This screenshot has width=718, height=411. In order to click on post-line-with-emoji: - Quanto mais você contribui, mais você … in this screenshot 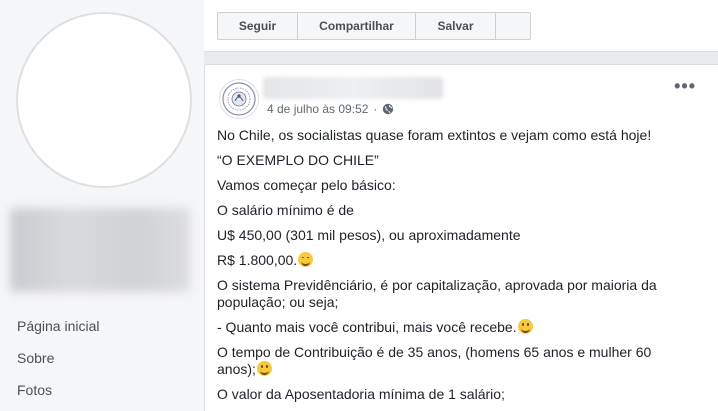, I will do `click(452, 327)`.